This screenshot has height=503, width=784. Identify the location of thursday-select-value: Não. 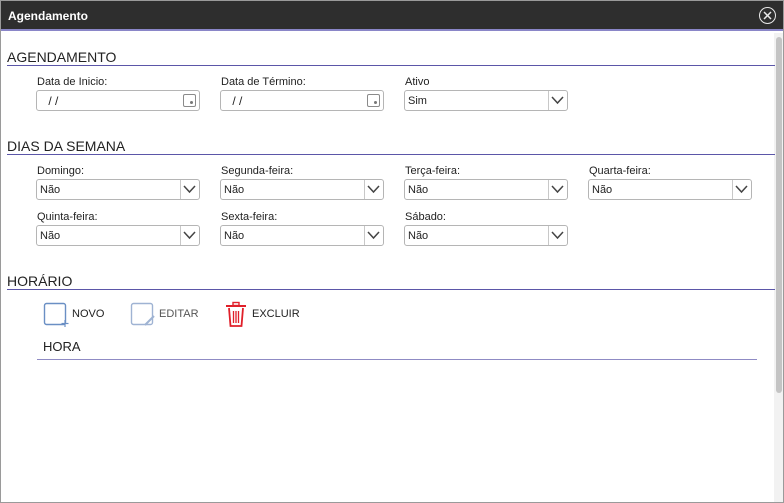
(50, 236).